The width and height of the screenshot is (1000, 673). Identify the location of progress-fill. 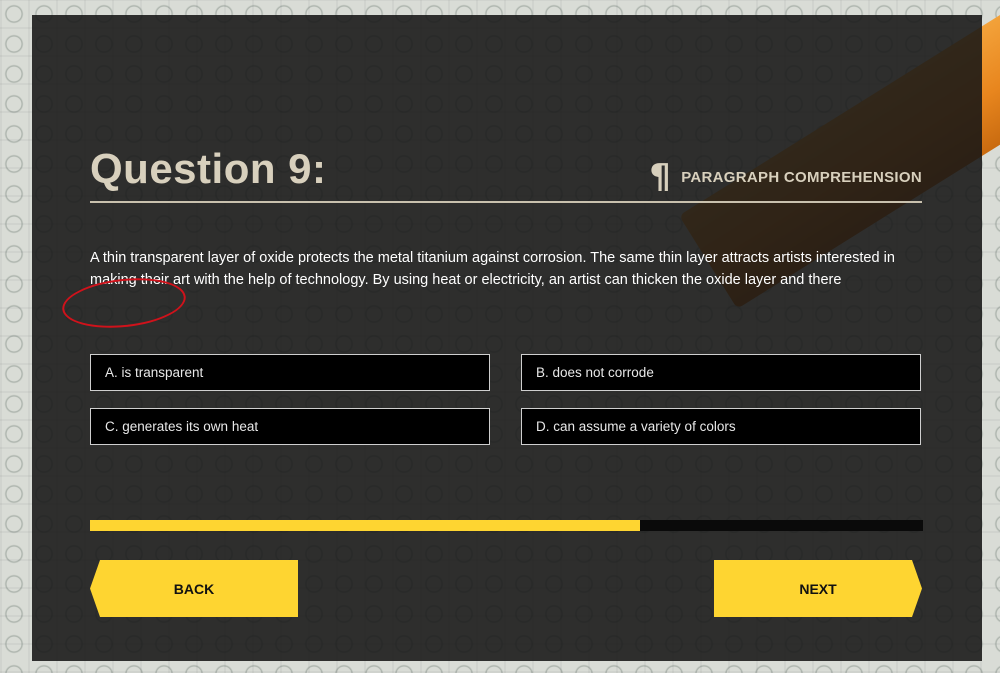
(365, 525).